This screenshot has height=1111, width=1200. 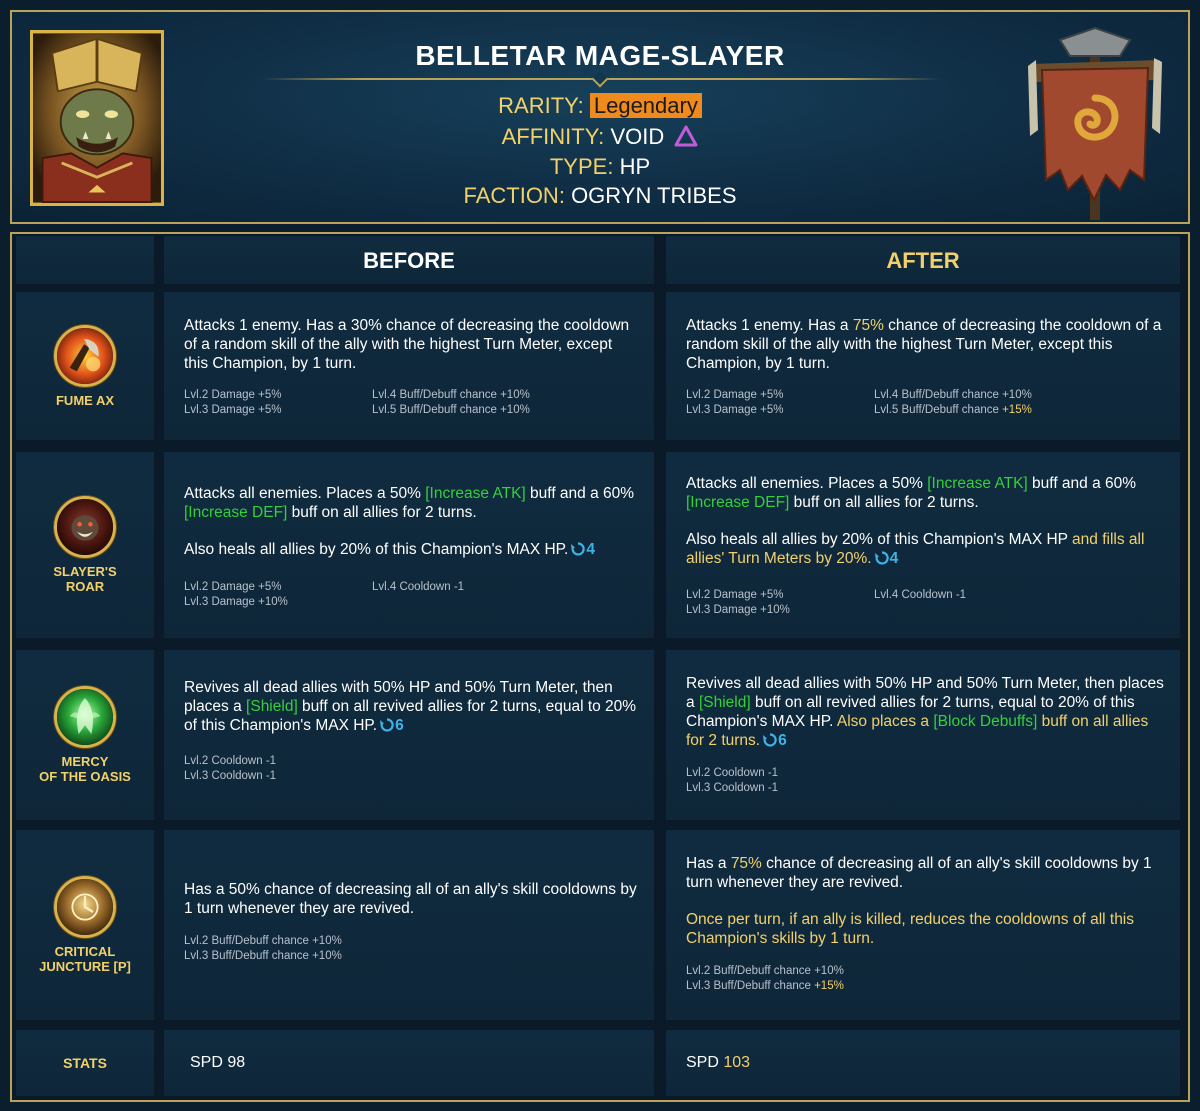 What do you see at coordinates (85, 527) in the screenshot?
I see `slayers-roar-icon` at bounding box center [85, 527].